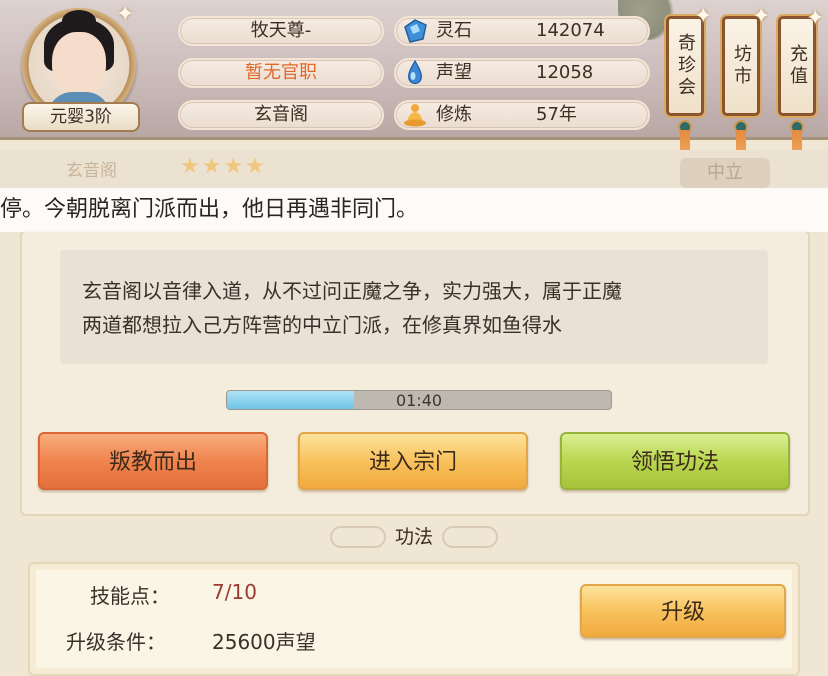  I want to click on countdown-progress-bar: 01:40, so click(419, 400).